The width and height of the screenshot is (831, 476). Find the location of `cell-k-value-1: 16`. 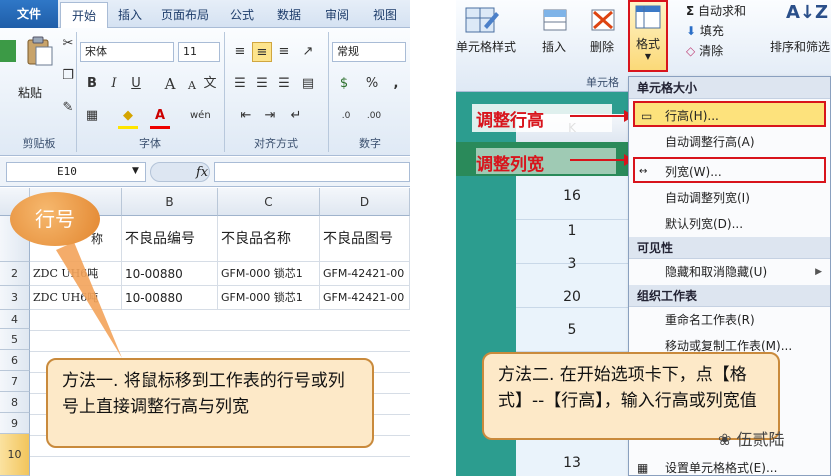

cell-k-value-1: 16 is located at coordinates (572, 196).